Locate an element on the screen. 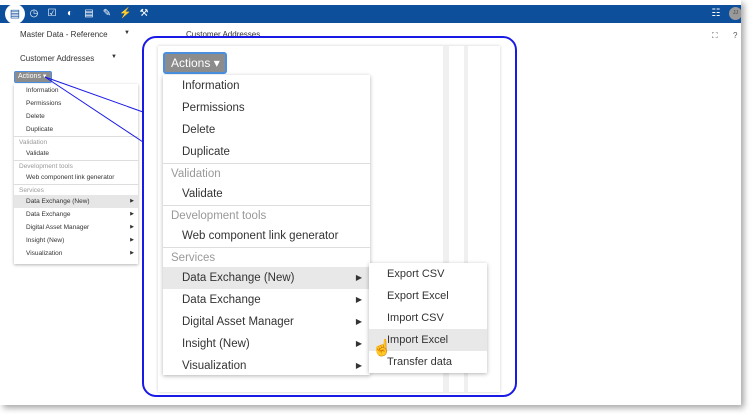  callout-lines is located at coordinates (94, 109).